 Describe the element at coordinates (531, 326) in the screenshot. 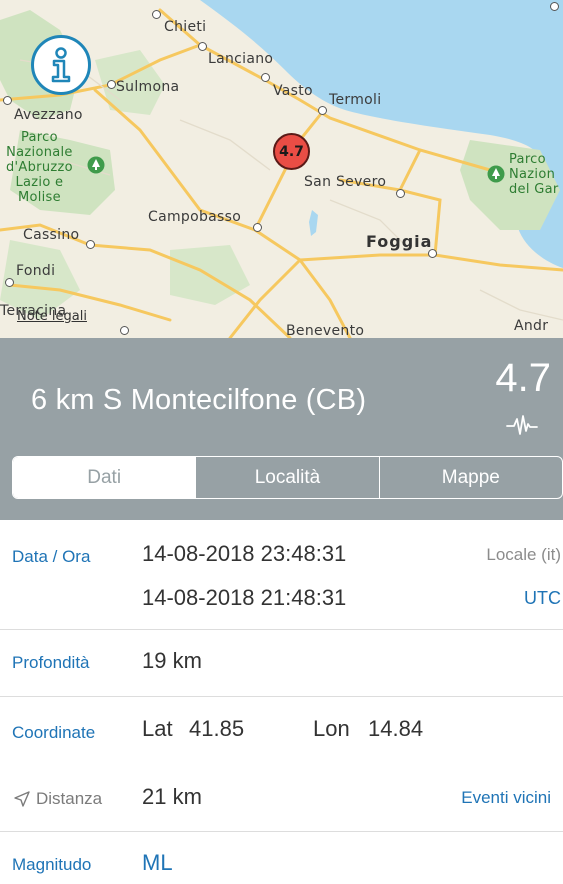

I see `city-label-andria: Andr` at that location.